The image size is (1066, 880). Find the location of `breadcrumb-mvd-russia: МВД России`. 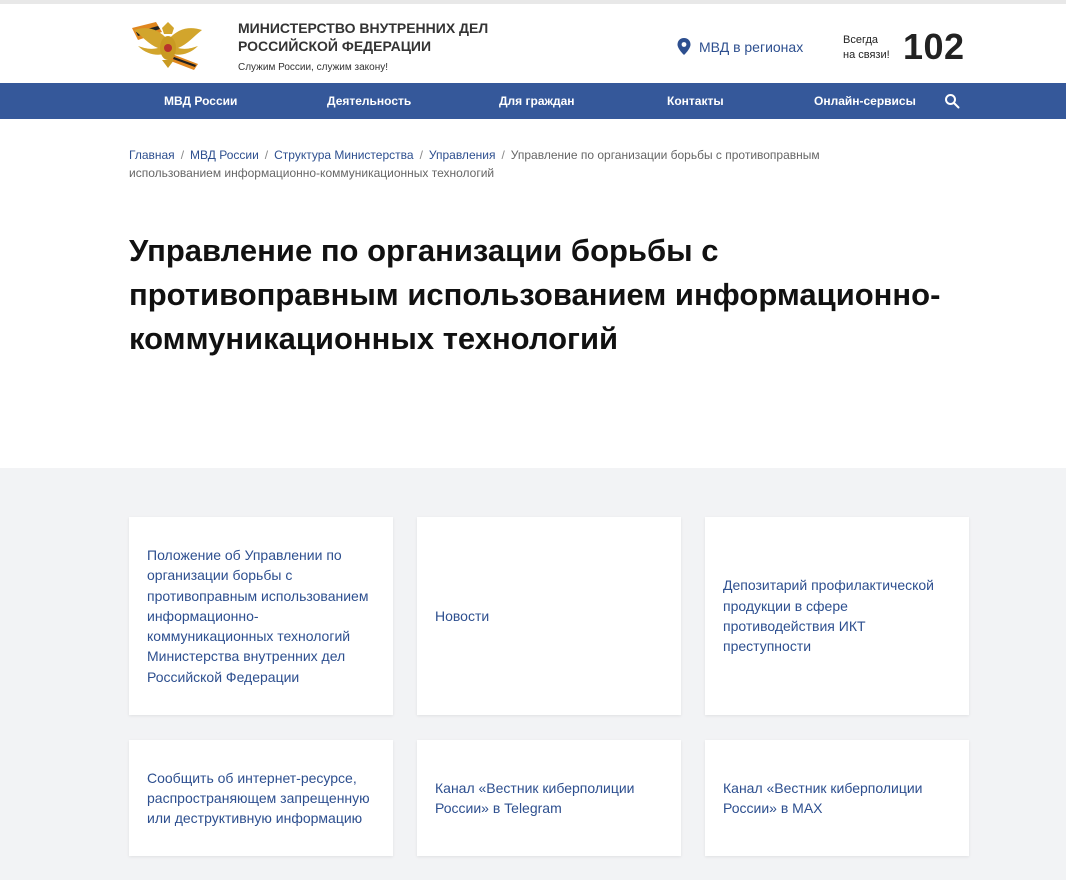

breadcrumb-mvd-russia: МВД России is located at coordinates (224, 155).